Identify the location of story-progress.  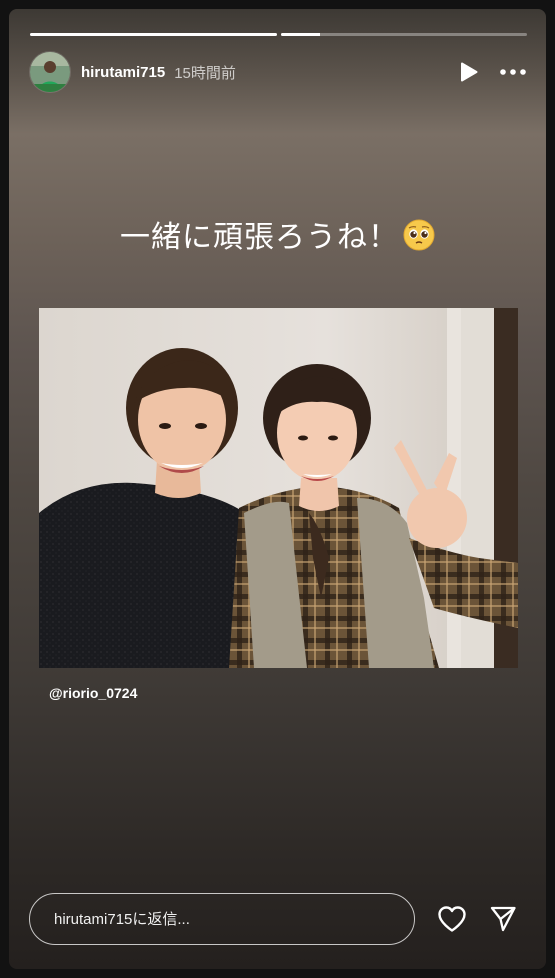
(278, 34).